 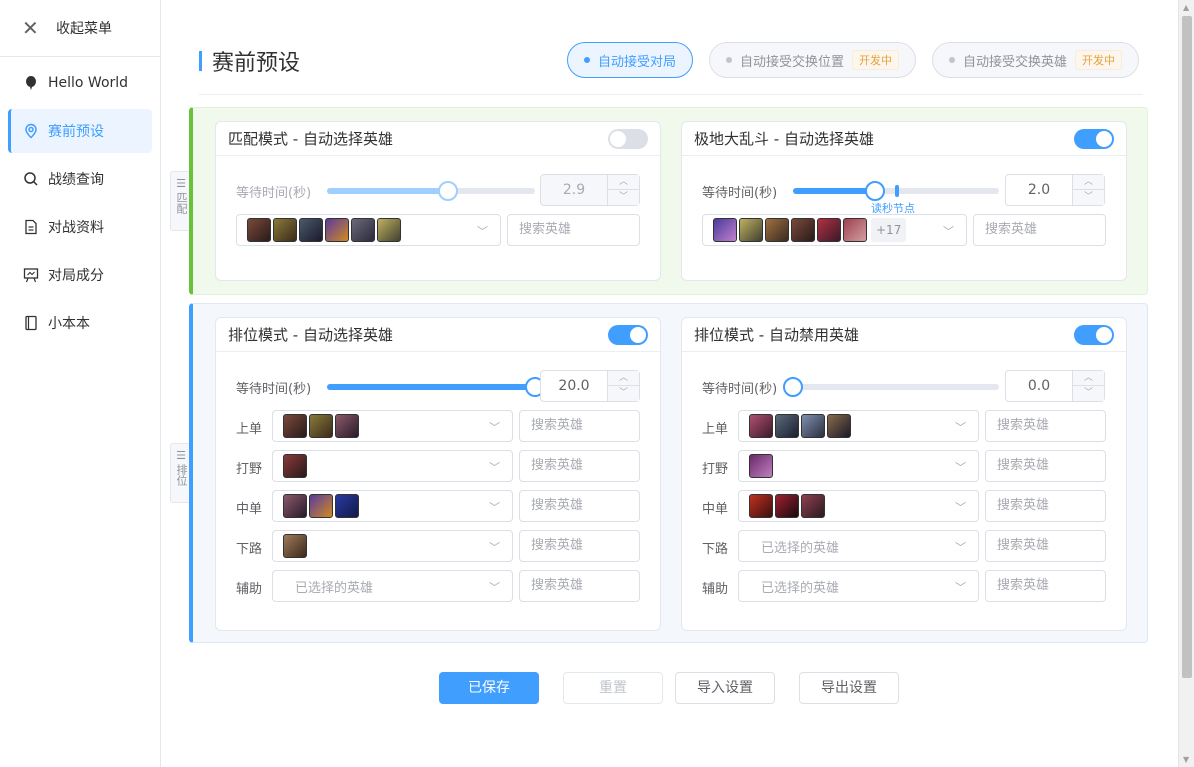 What do you see at coordinates (438, 335) in the screenshot?
I see `card-header: 排位模式 - 自动选择英雄` at bounding box center [438, 335].